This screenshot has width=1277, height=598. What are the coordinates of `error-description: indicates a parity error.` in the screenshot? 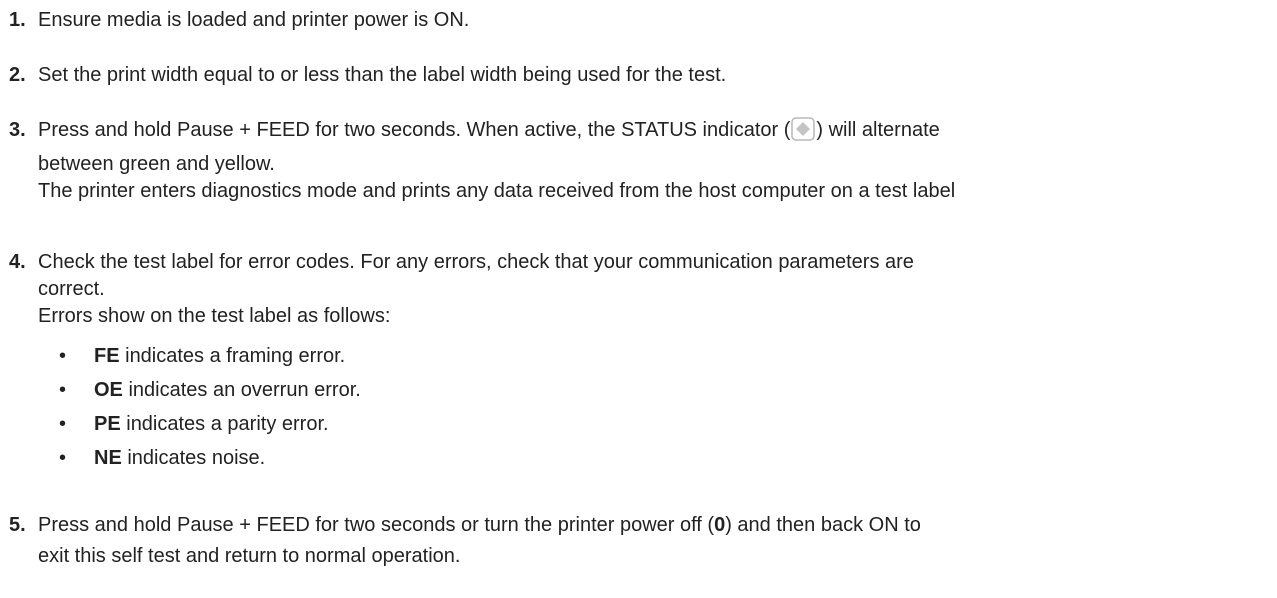 It's located at (224, 424).